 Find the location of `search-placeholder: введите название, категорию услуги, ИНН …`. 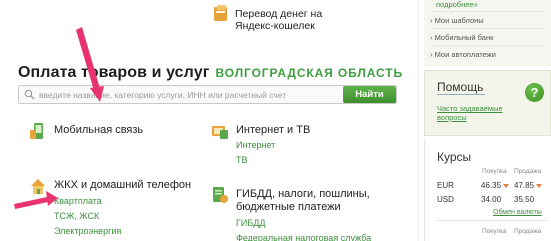

search-placeholder: введите название, категорию услуги, ИНН … is located at coordinates (163, 95).